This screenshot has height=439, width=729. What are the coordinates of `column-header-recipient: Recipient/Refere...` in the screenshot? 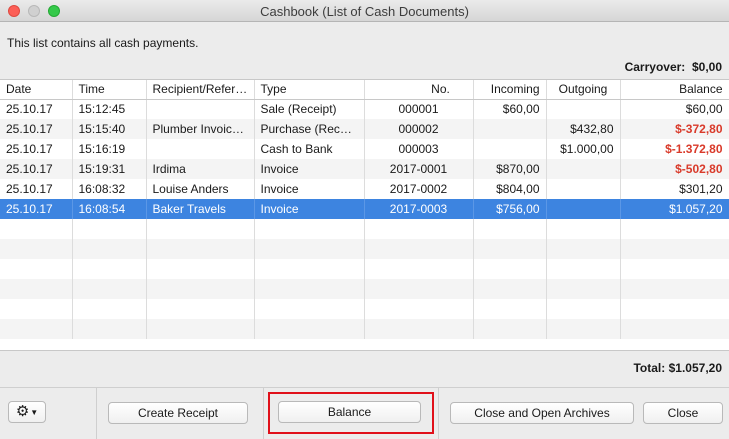 It's located at (200, 90).